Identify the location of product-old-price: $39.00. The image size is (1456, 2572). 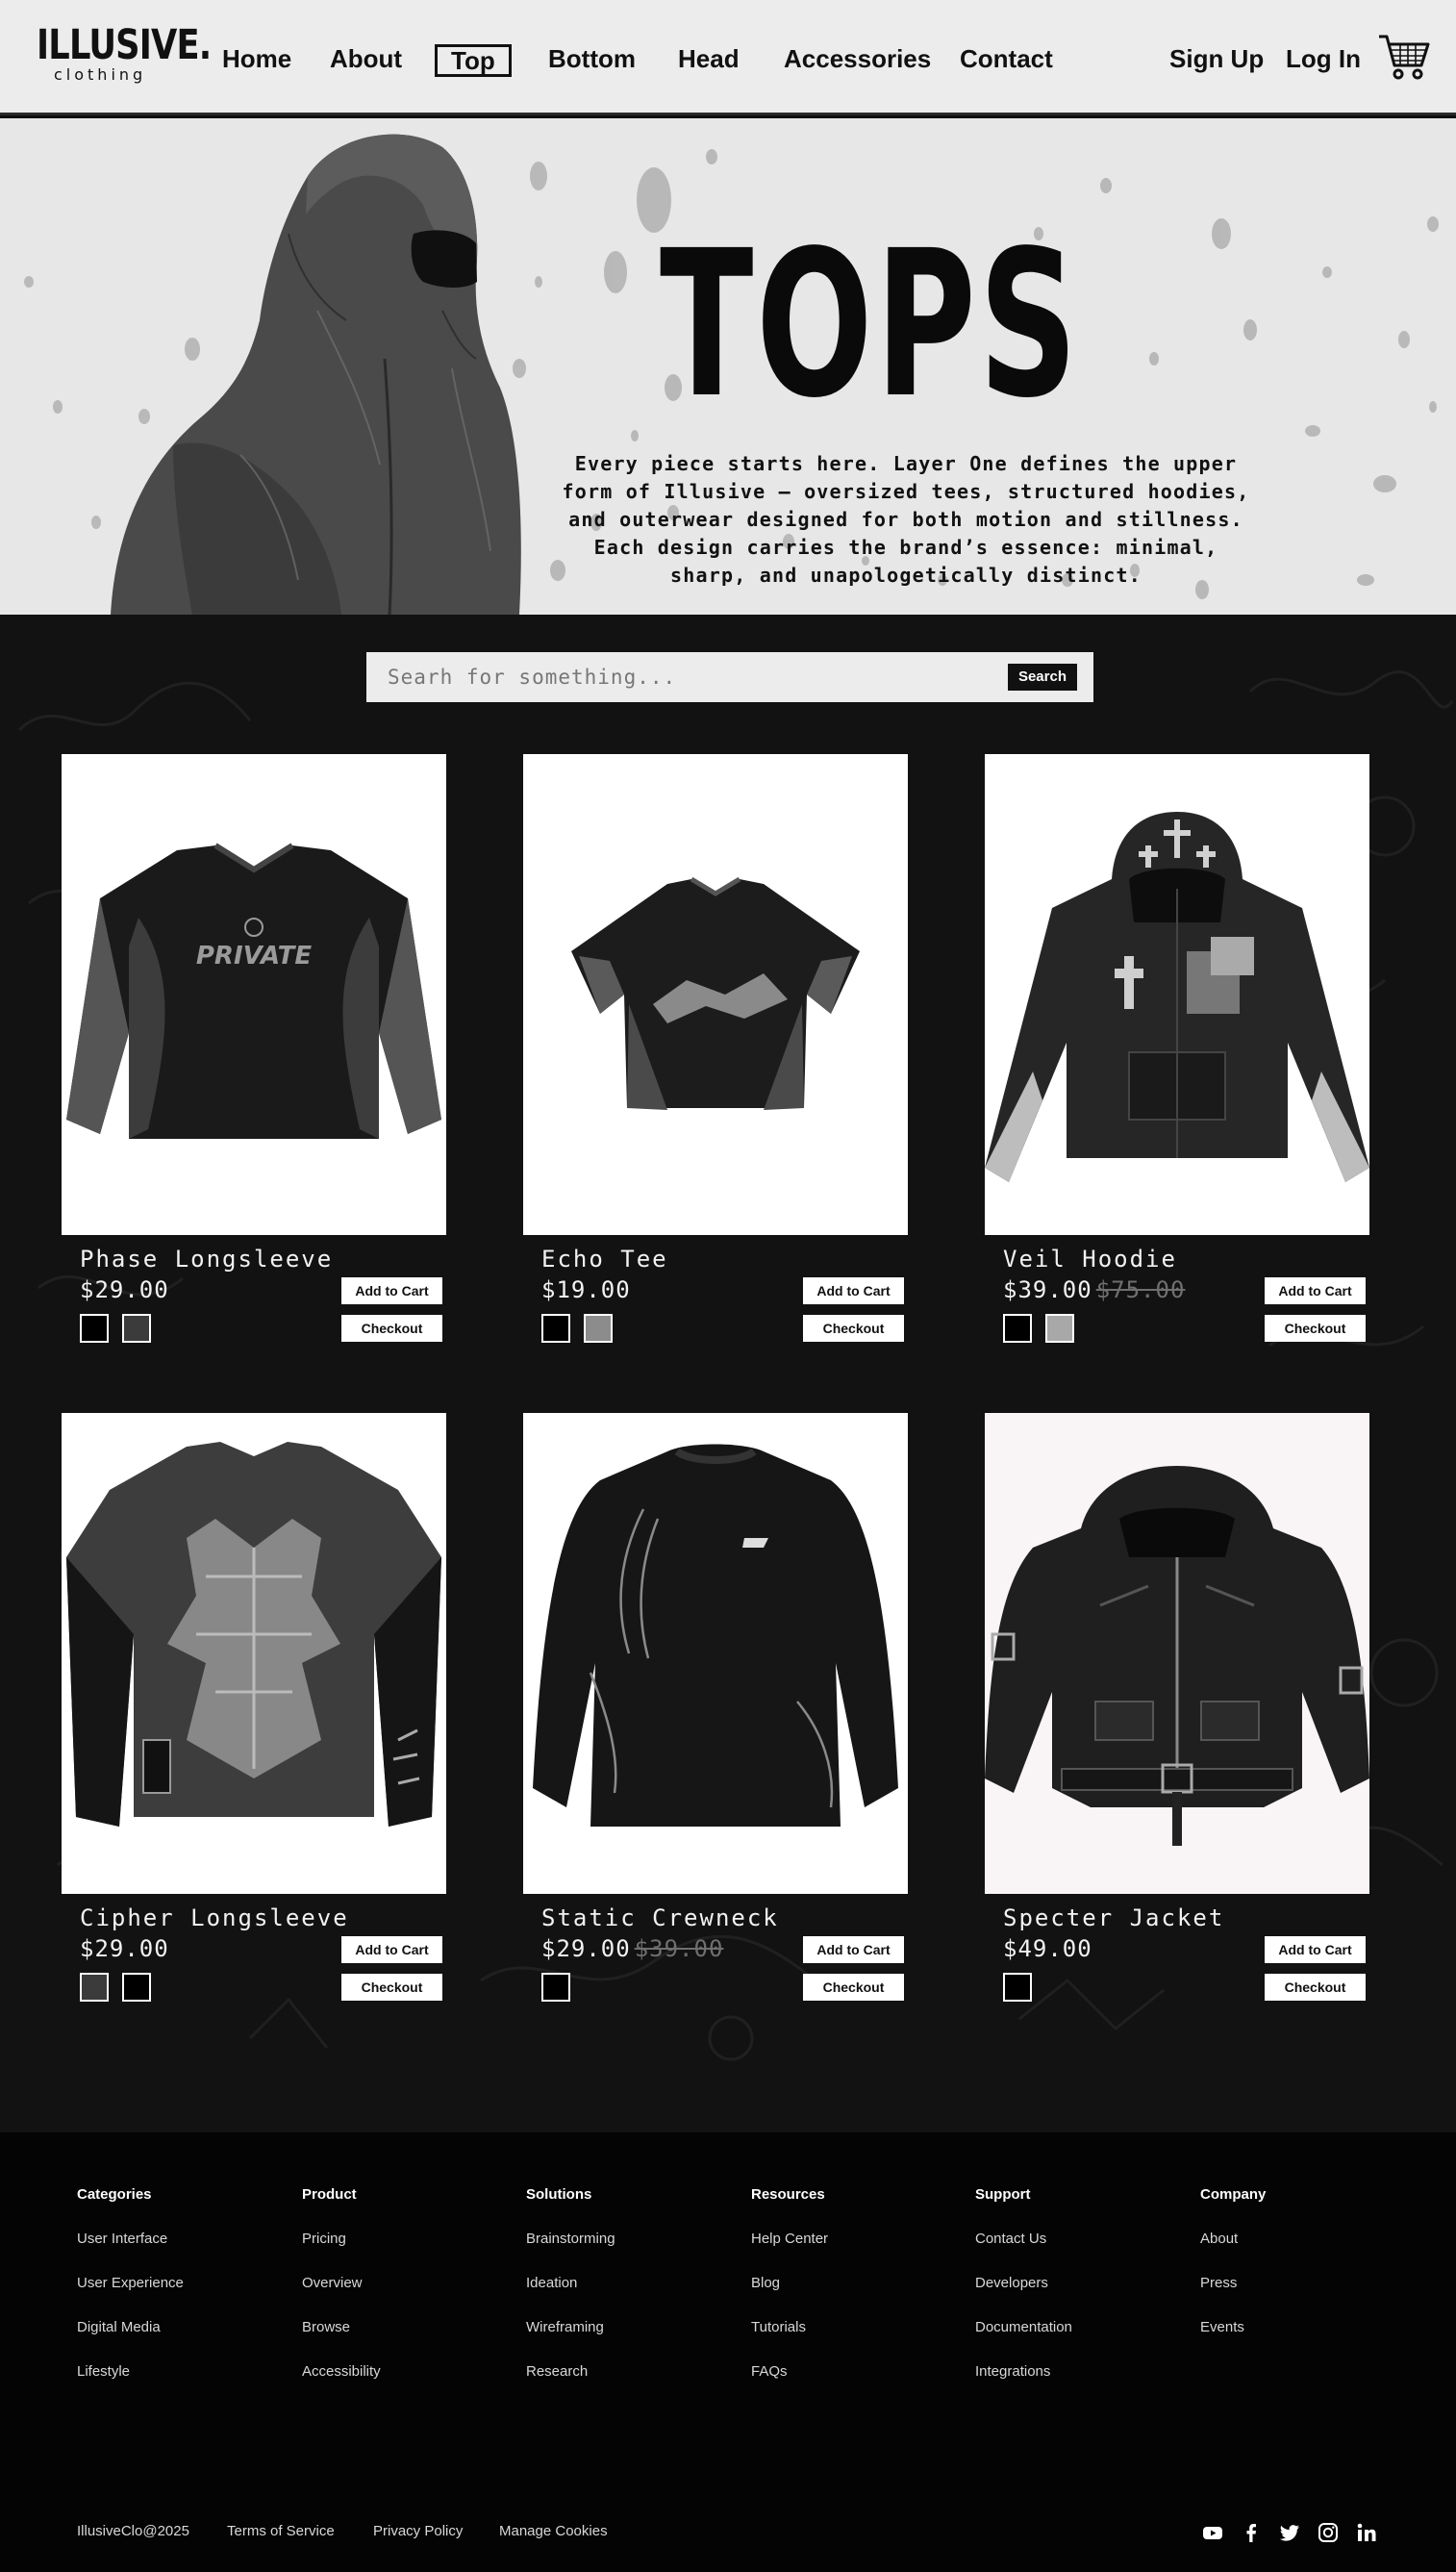
(679, 1948).